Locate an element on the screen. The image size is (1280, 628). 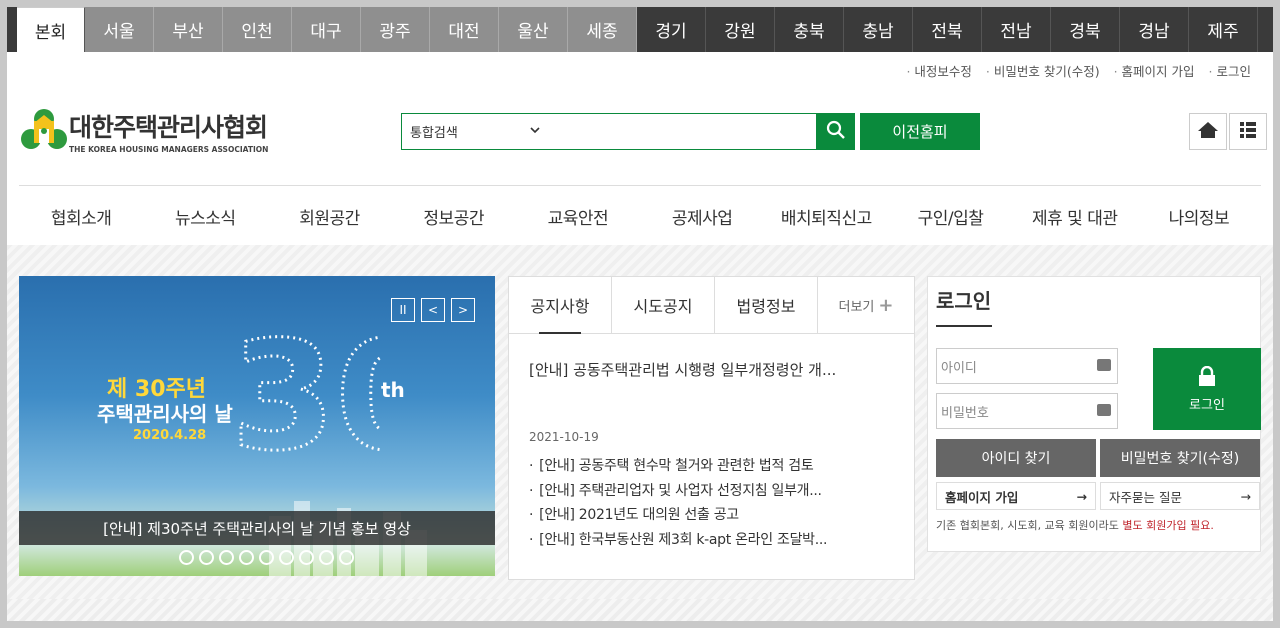
util-link-edit-profile: 내정보수정 is located at coordinates (939, 70).